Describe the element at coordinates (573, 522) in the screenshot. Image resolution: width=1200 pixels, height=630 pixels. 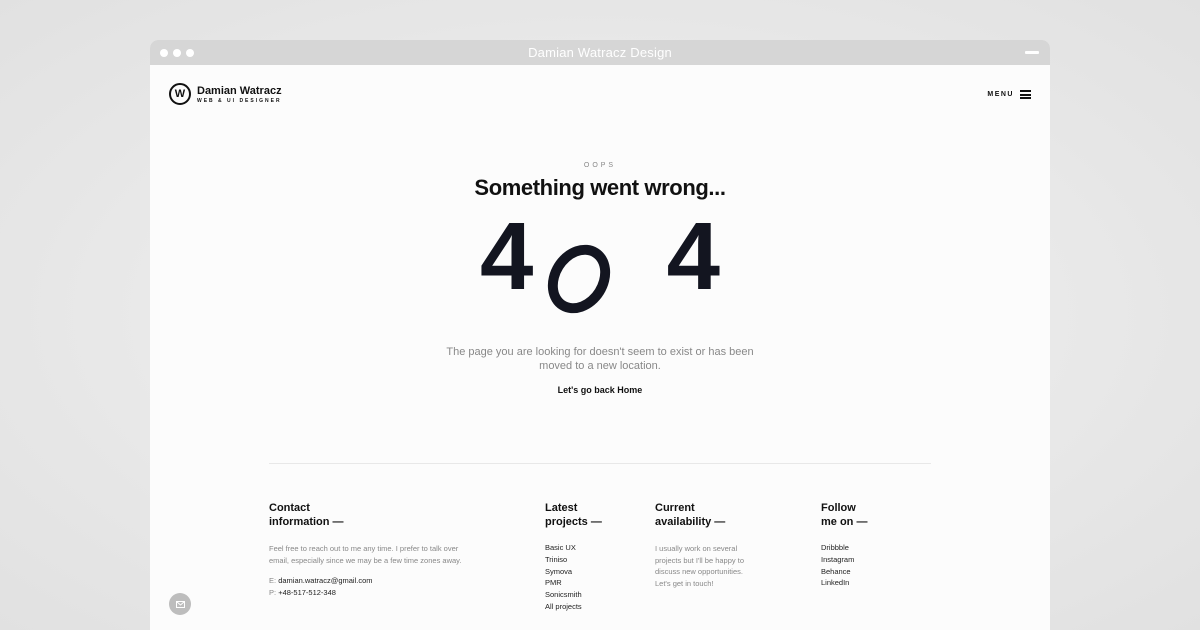
I see `projects-heading-line2: projects —` at that location.